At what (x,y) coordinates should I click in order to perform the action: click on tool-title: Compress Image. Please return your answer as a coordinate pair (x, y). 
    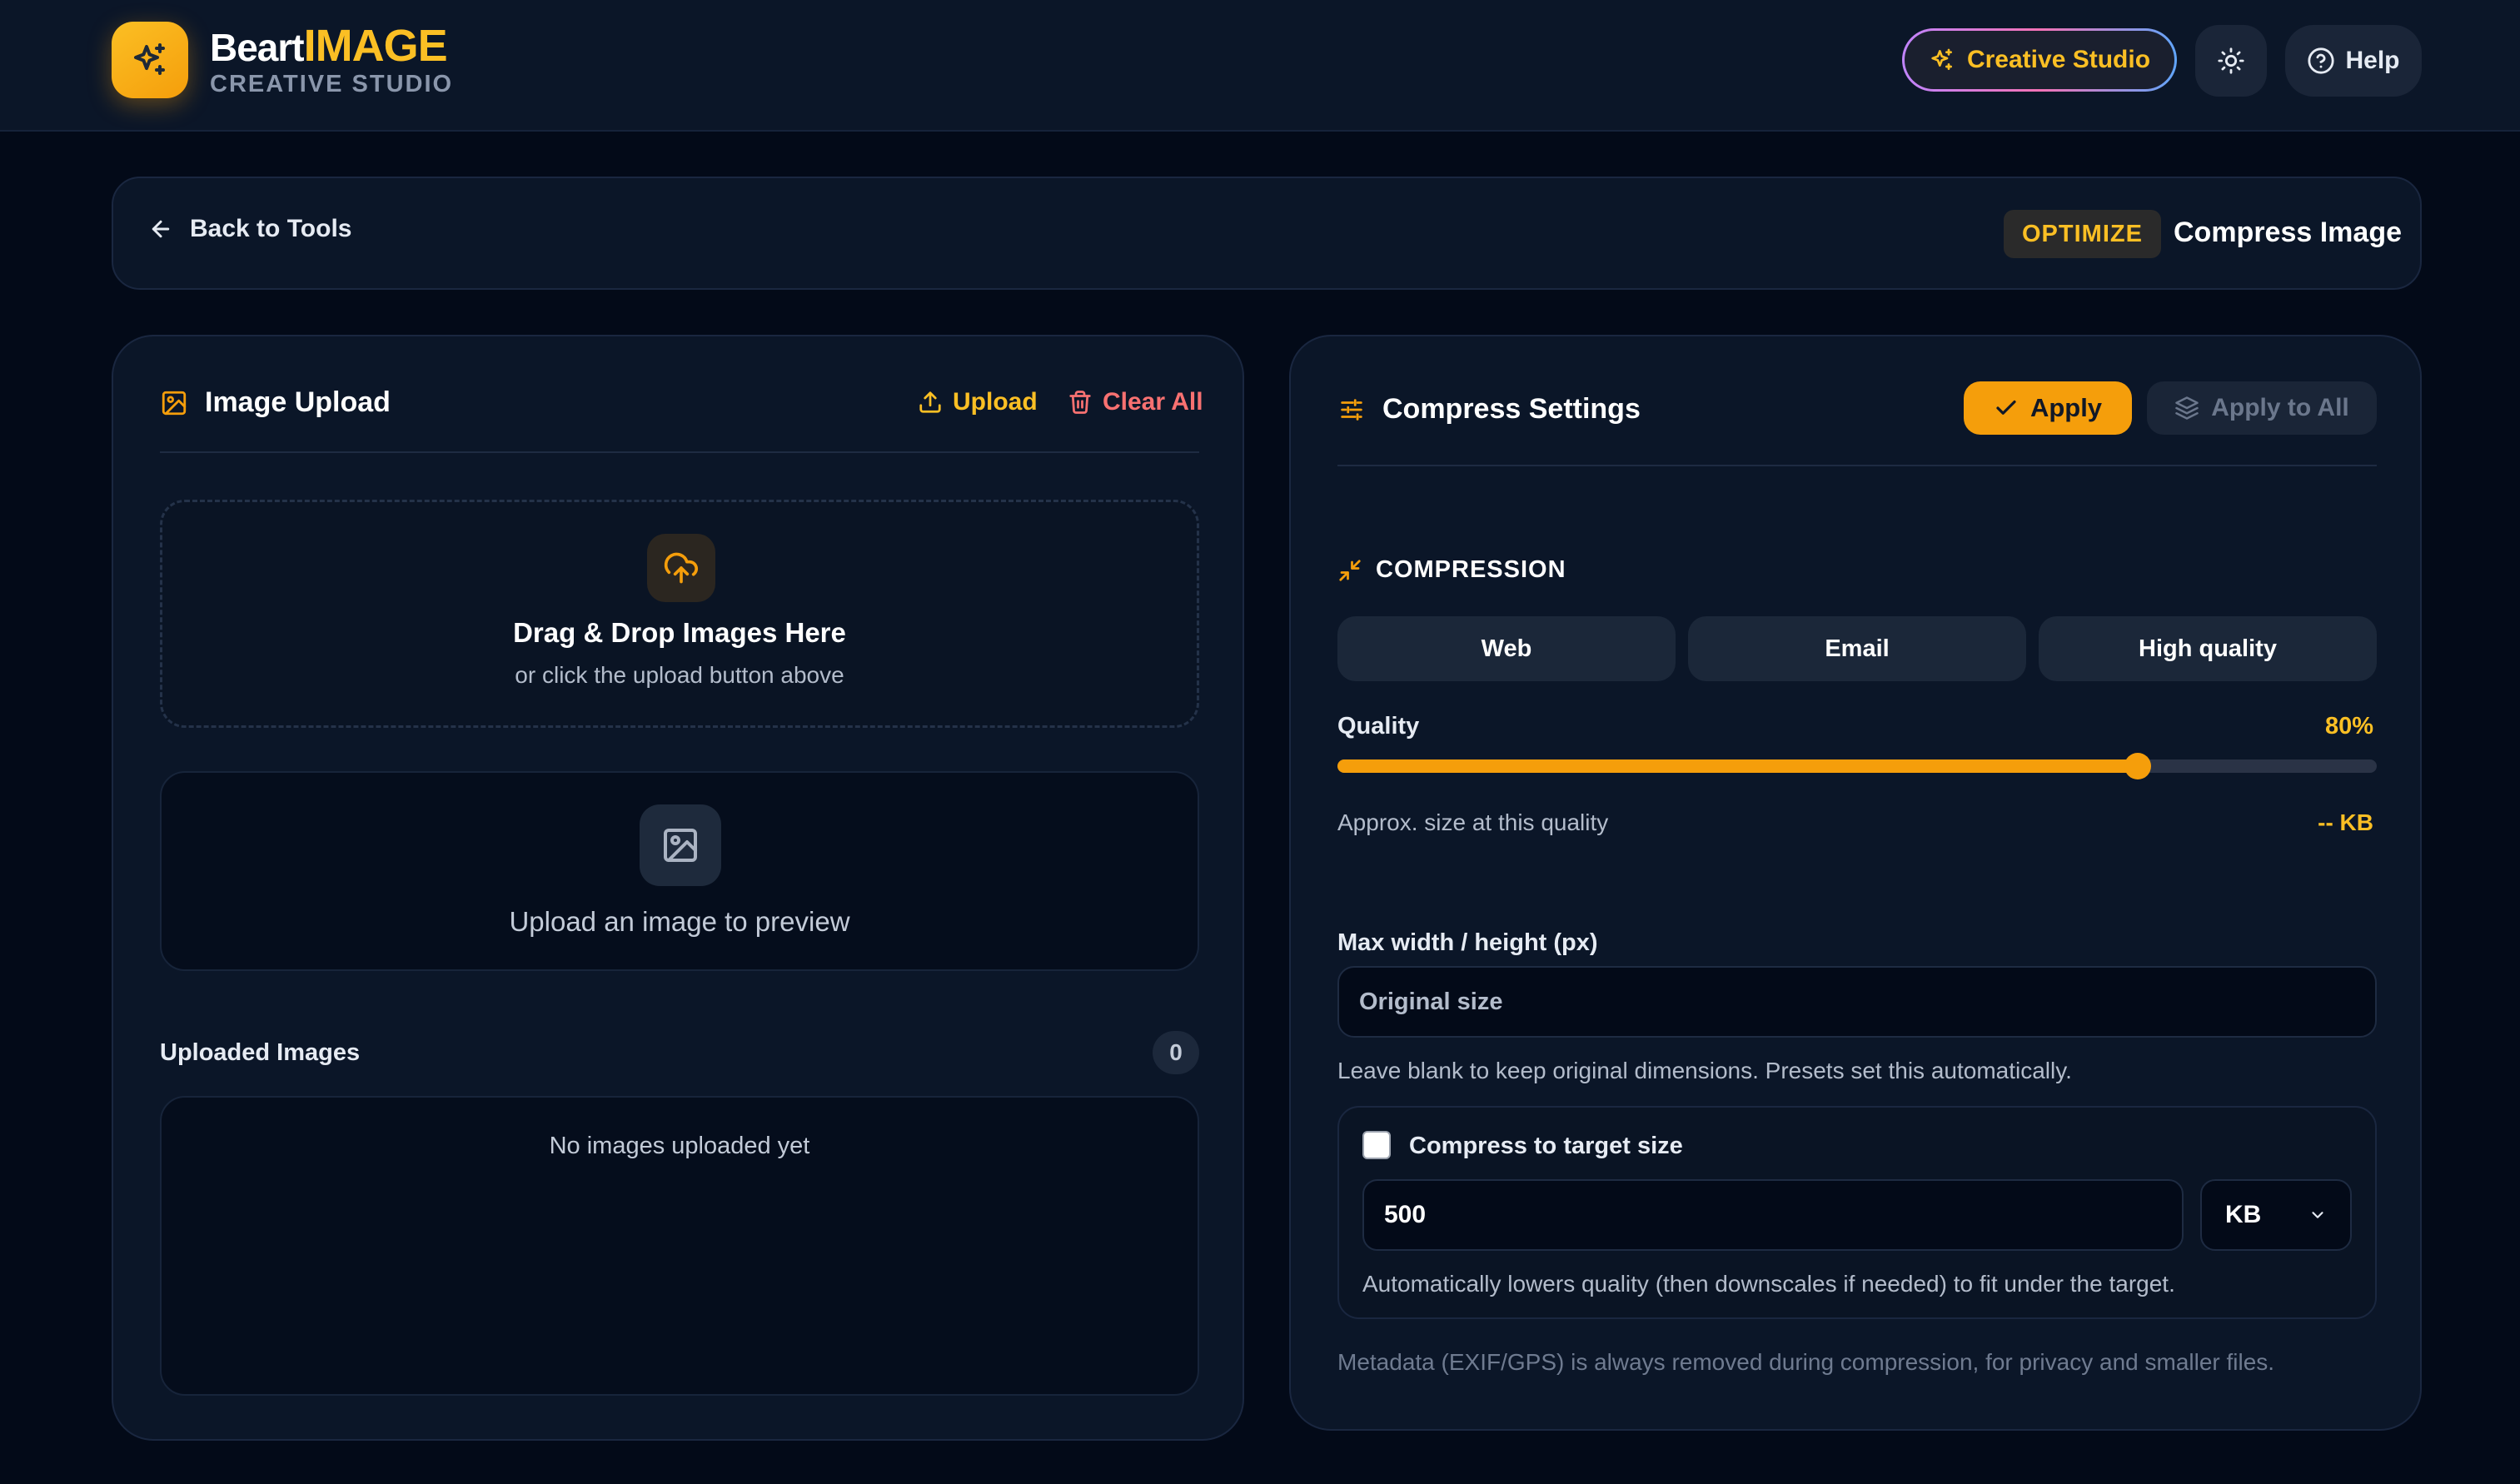
    Looking at the image, I should click on (2288, 232).